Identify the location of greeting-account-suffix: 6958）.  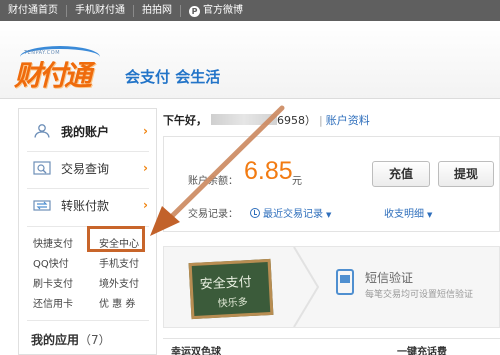
(296, 120).